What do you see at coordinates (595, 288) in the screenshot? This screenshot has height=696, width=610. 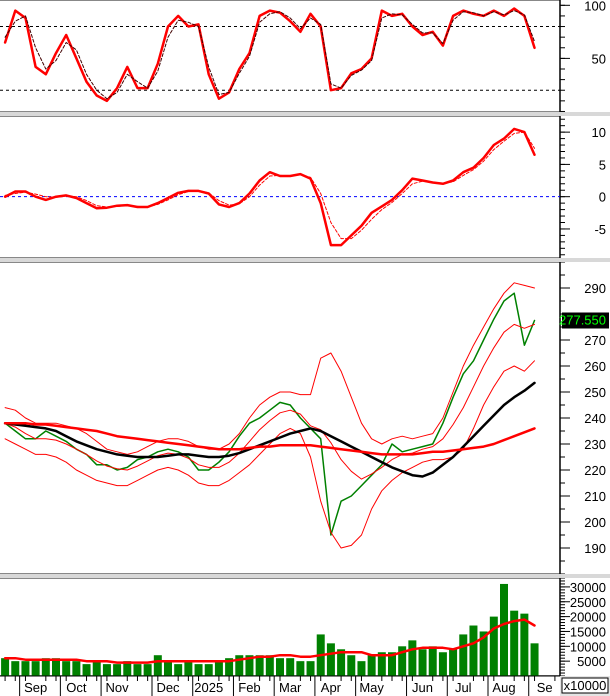 I see `axis-label: 290` at bounding box center [595, 288].